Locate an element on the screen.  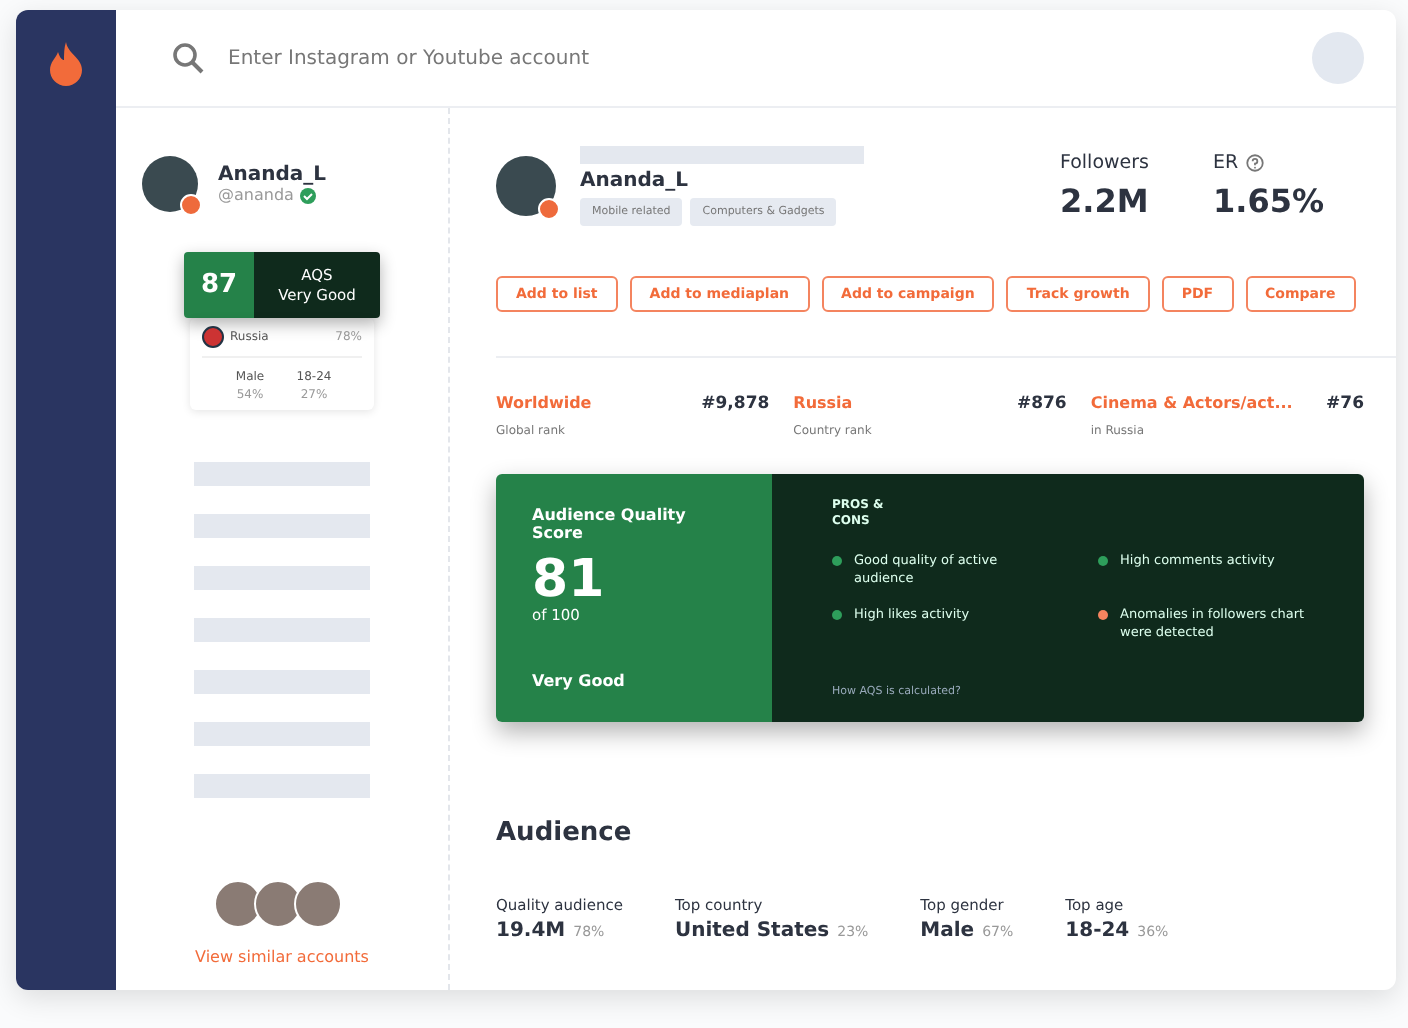
stat-value: 18-24 is located at coordinates (1097, 931).